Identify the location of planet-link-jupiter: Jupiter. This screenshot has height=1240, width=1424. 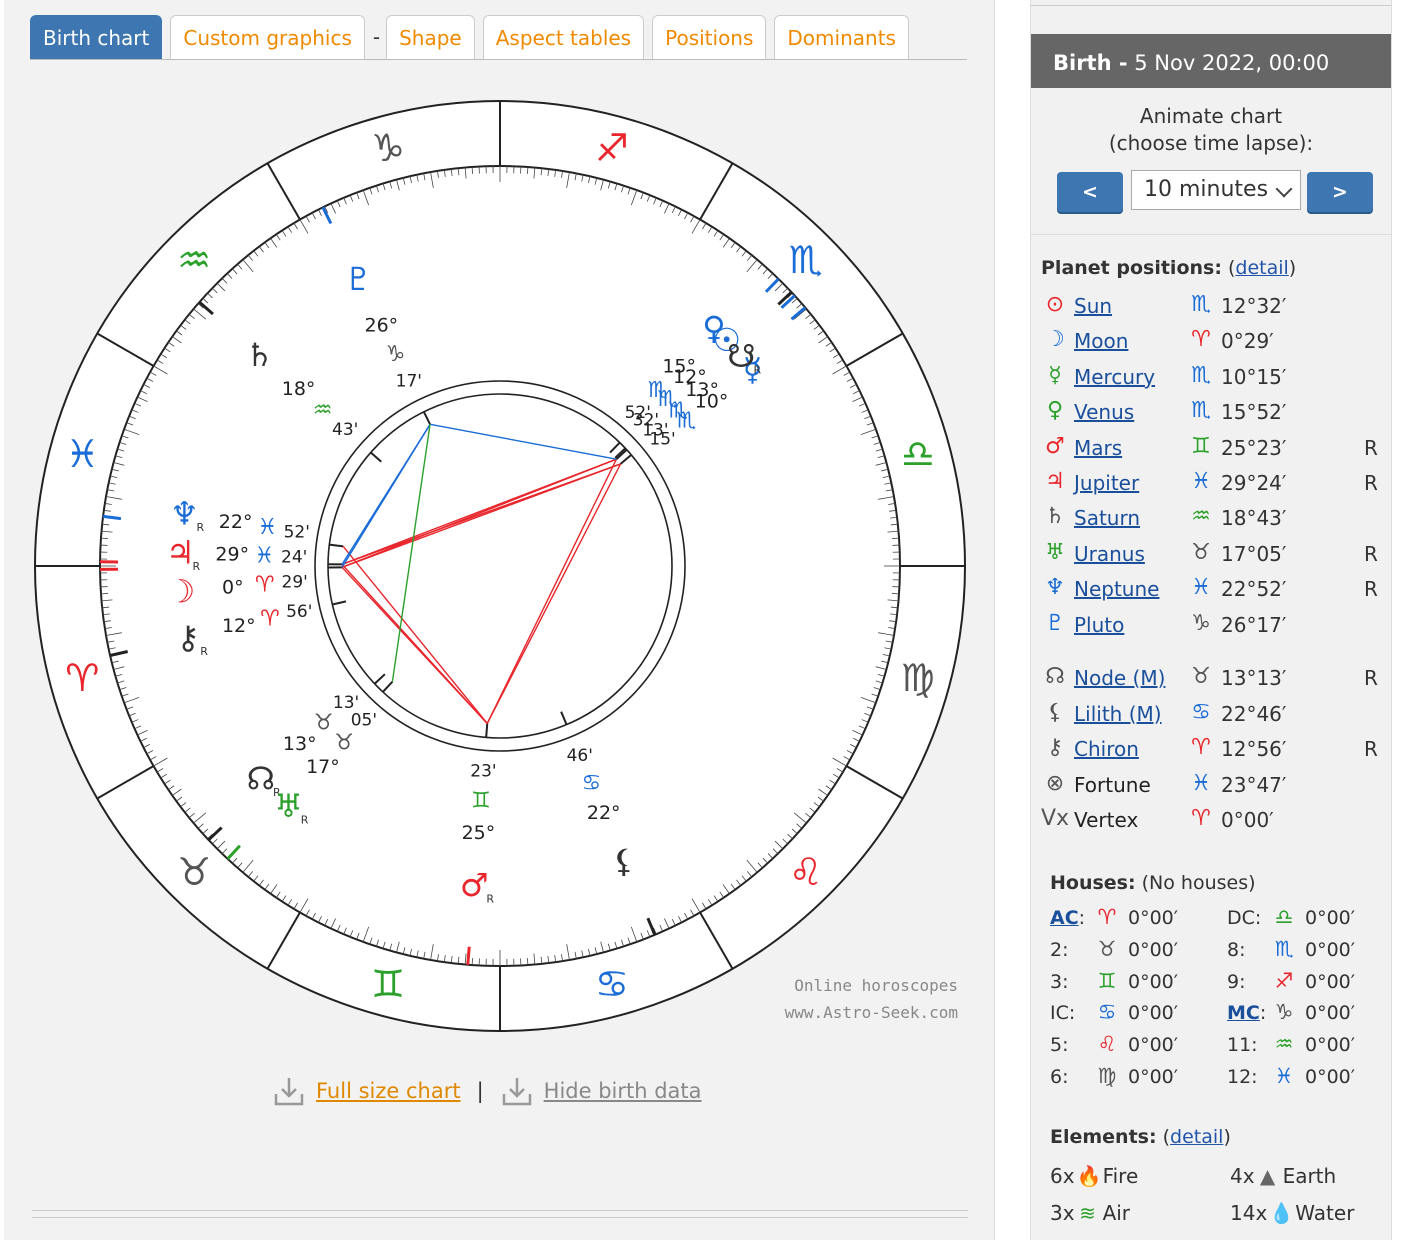
(1106, 483).